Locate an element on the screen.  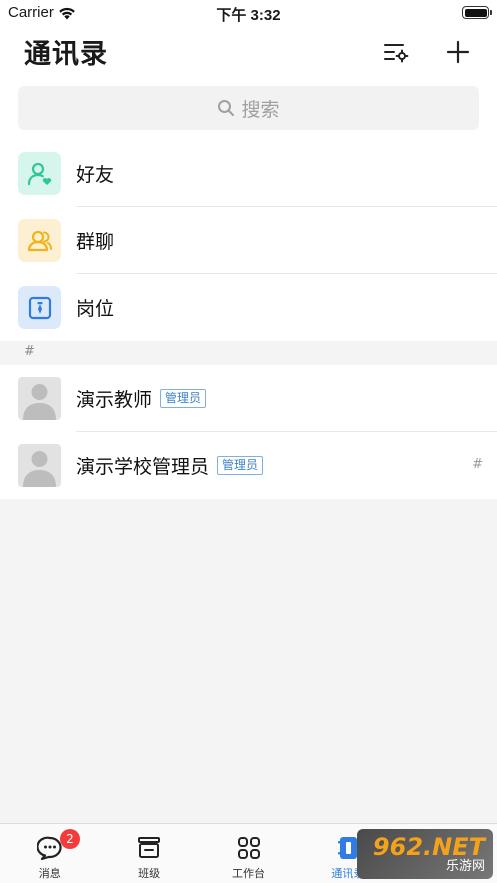
list-settings-icon is located at coordinates (396, 53).